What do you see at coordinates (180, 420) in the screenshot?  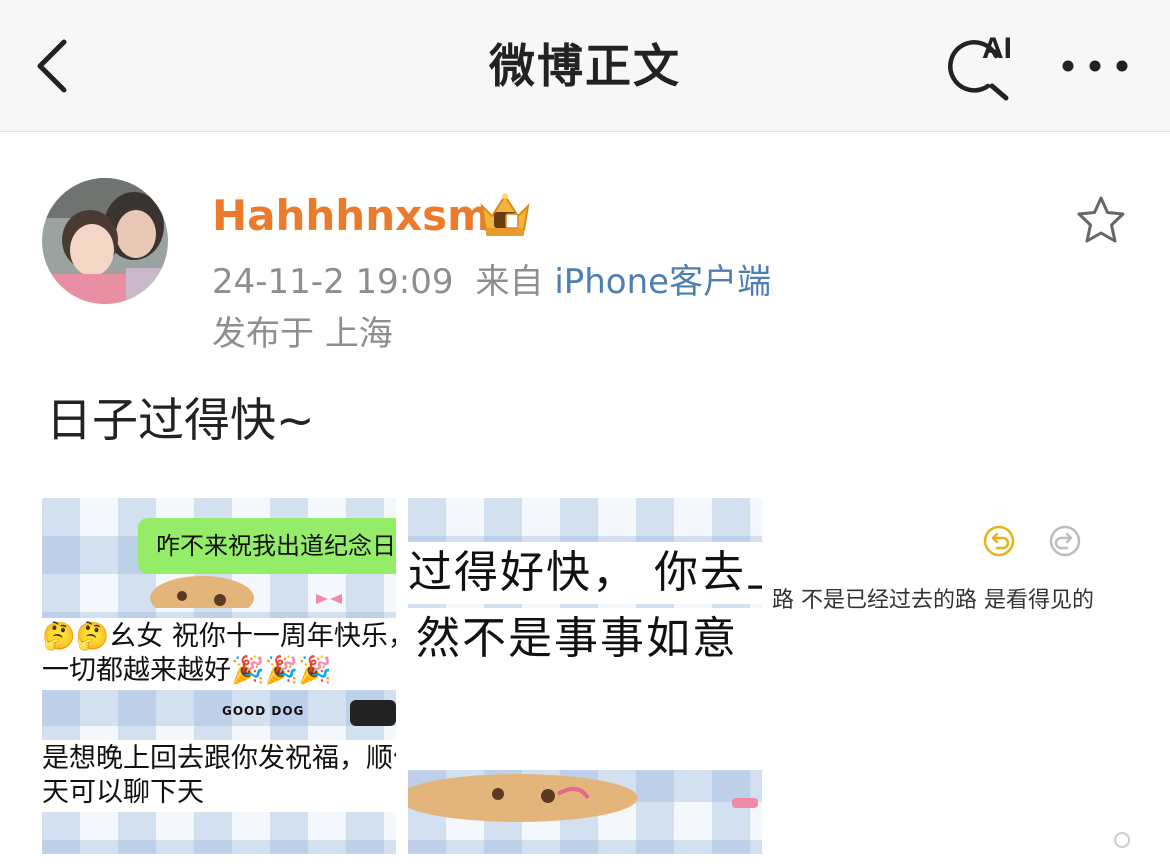 I see `post-text: 日子过得快~` at bounding box center [180, 420].